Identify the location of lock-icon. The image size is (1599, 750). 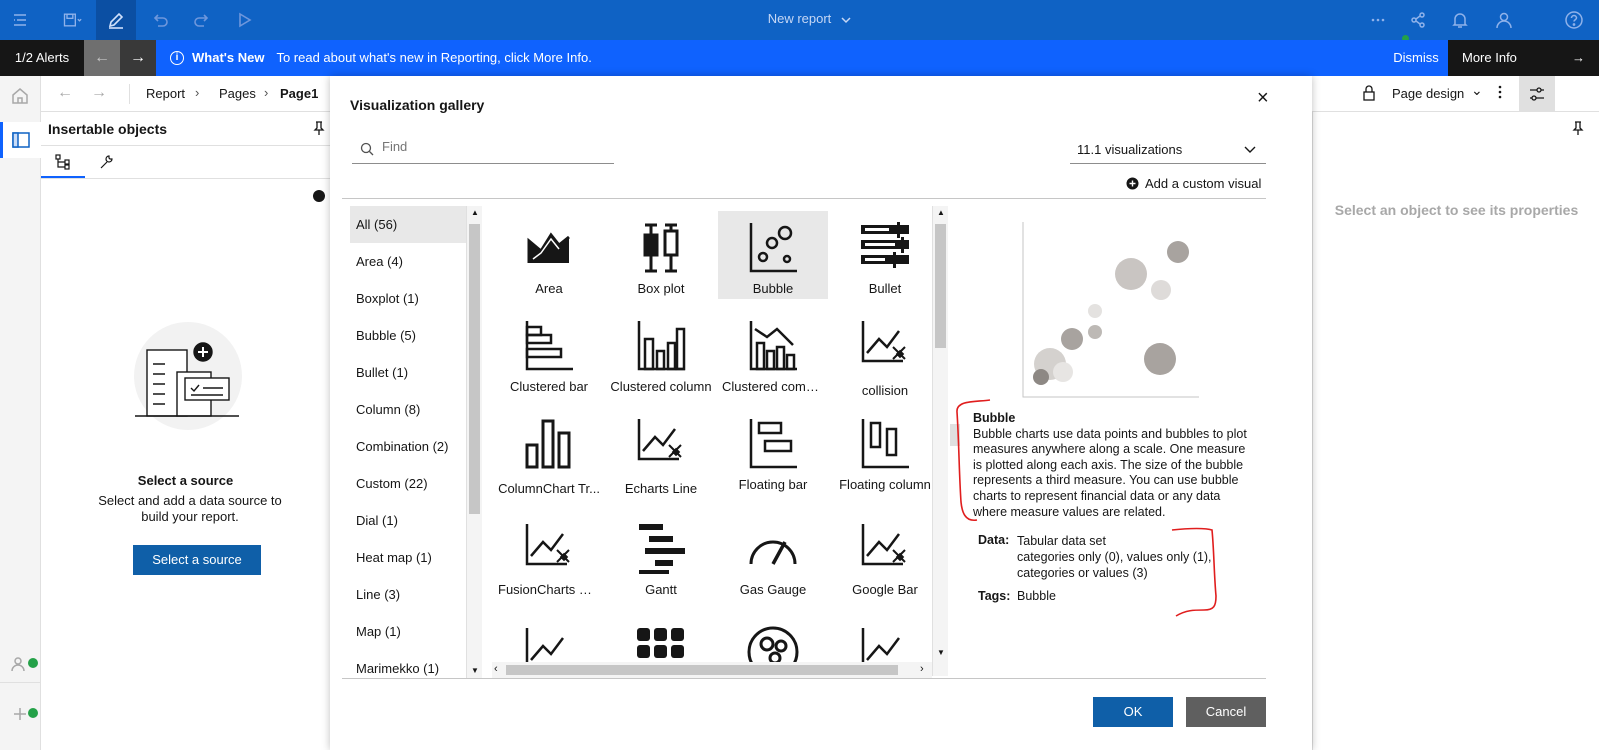
(1369, 94).